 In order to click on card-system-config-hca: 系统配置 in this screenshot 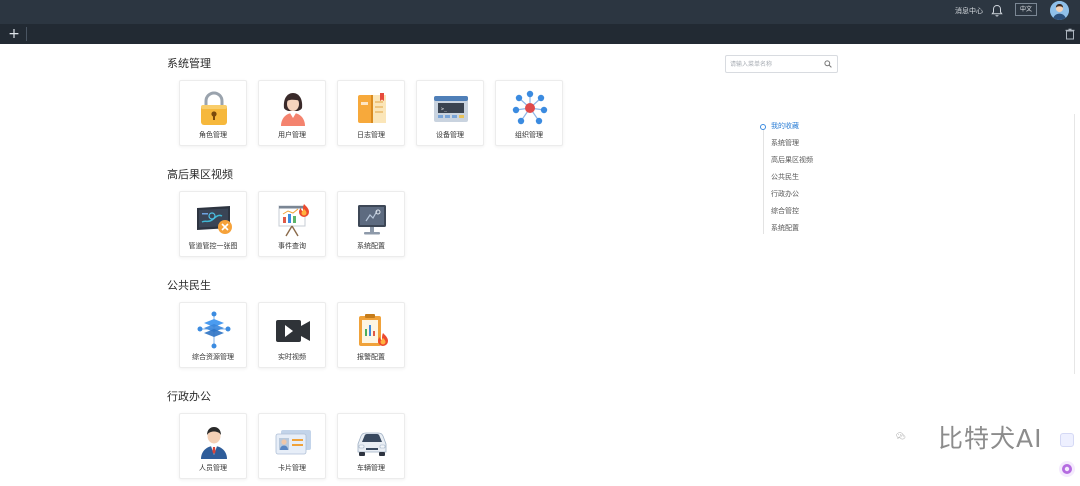, I will do `click(371, 224)`.